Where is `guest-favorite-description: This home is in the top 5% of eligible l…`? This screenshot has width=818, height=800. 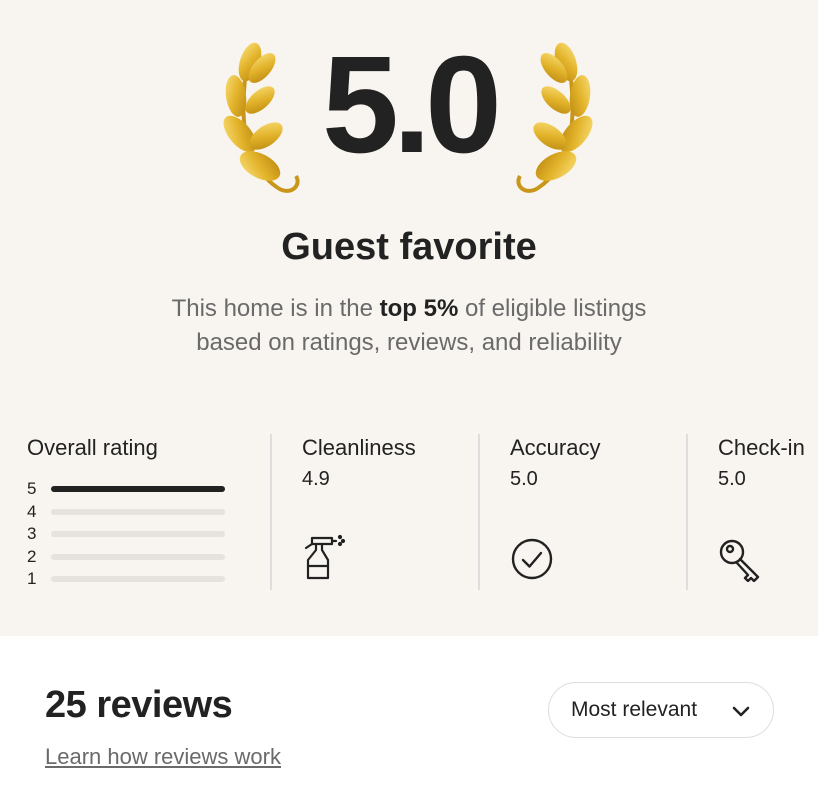 guest-favorite-description: This home is in the top 5% of eligible l… is located at coordinates (409, 326).